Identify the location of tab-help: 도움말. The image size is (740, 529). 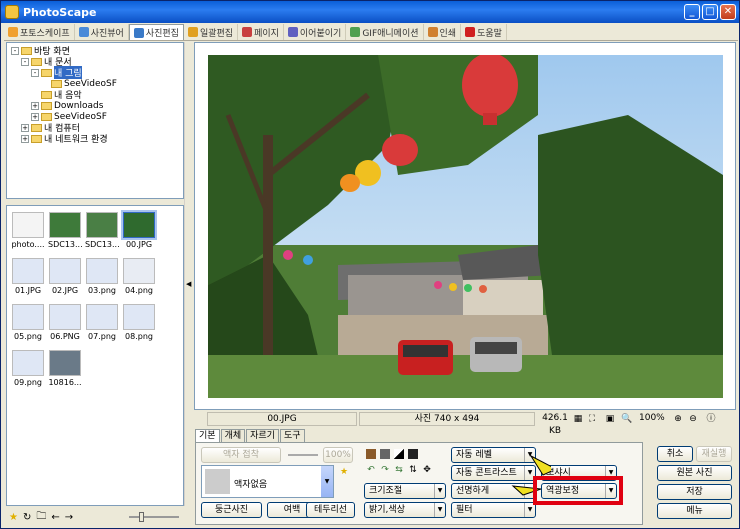
(484, 32).